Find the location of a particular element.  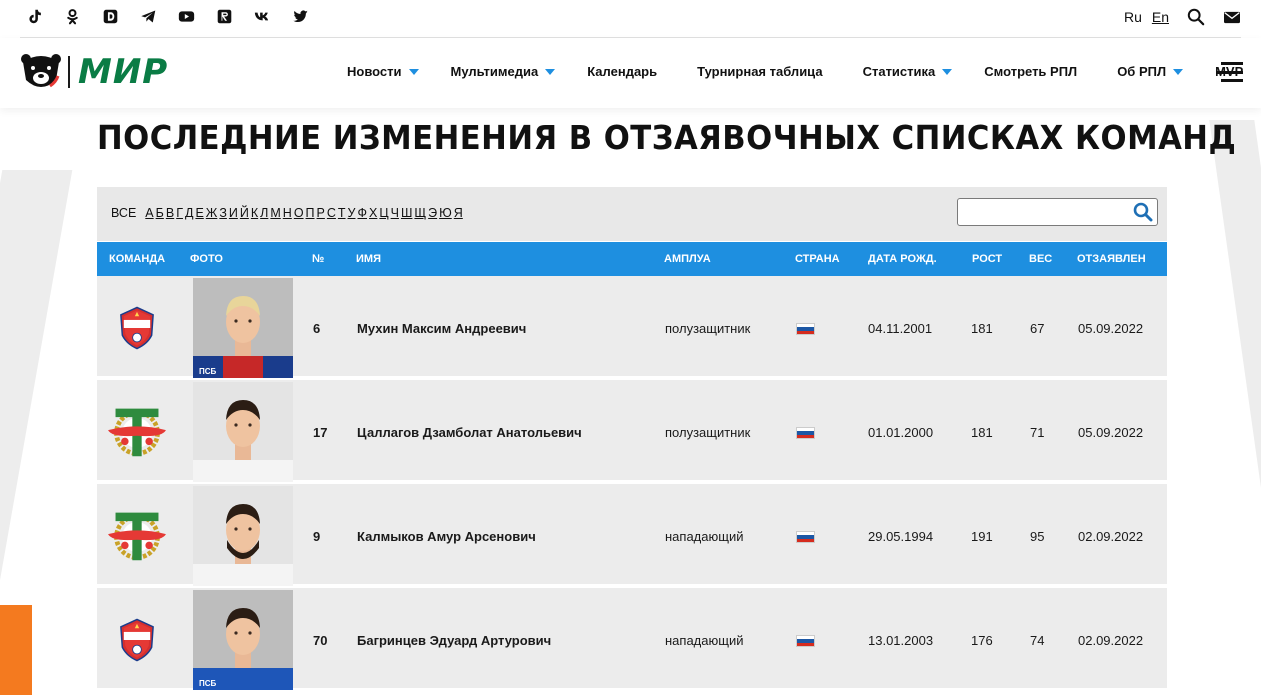

filter-letter-link: Р is located at coordinates (321, 213).